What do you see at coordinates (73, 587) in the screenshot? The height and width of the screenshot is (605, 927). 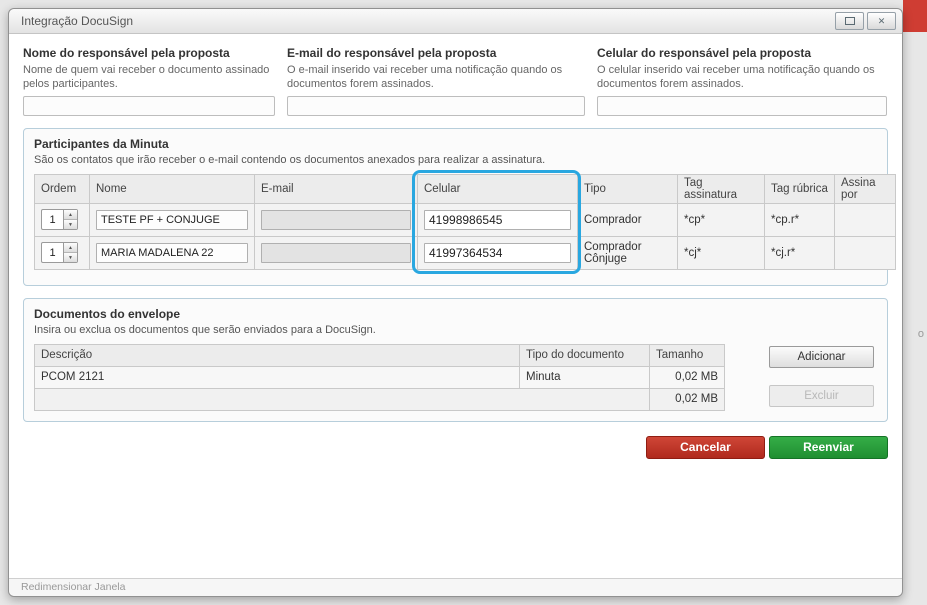 I see `resize-window-handle: Redimensionar Janela` at bounding box center [73, 587].